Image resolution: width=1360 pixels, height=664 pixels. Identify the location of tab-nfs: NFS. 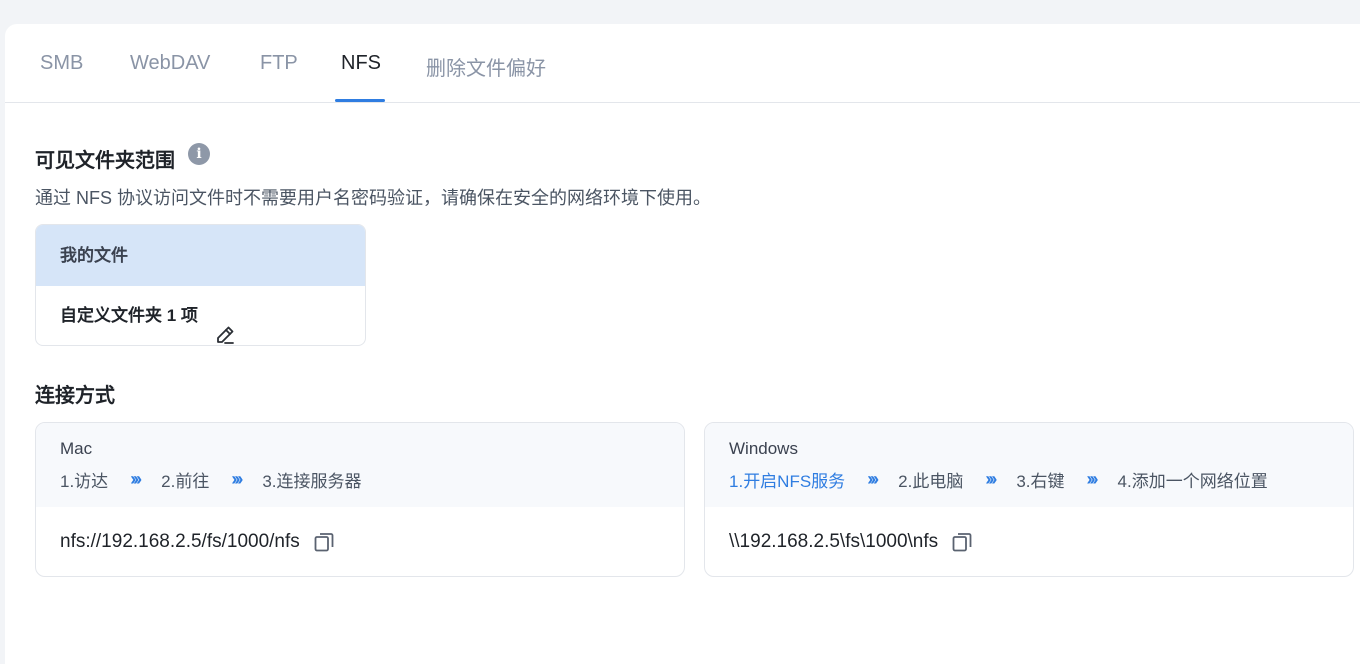
(361, 63).